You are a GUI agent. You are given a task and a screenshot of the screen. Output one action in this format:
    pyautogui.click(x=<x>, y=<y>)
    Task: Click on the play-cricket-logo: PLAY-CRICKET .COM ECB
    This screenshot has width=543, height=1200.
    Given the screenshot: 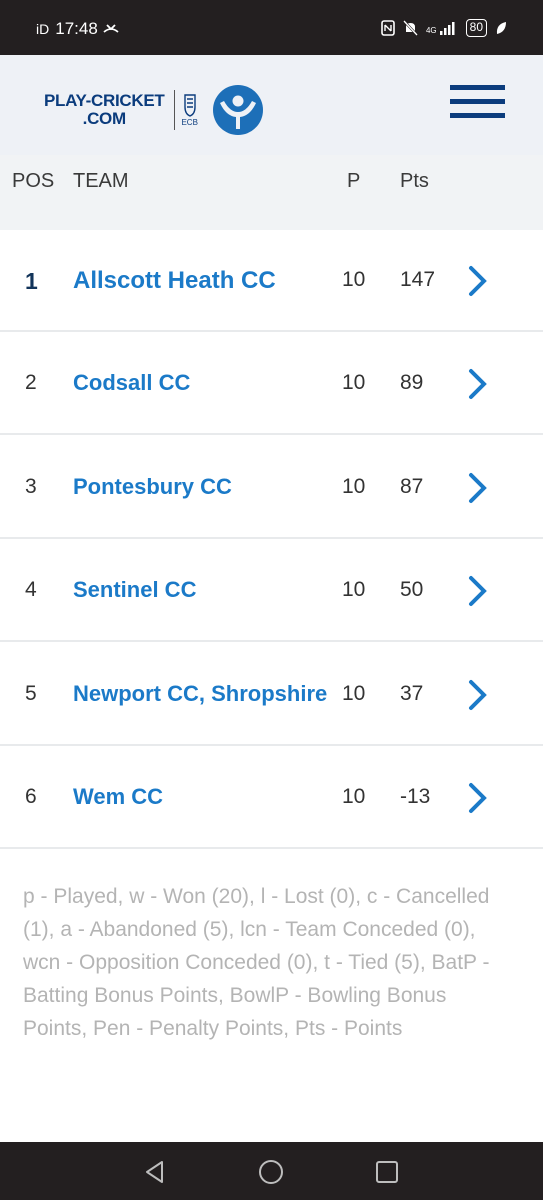 What is the action you would take?
    pyautogui.click(x=154, y=110)
    